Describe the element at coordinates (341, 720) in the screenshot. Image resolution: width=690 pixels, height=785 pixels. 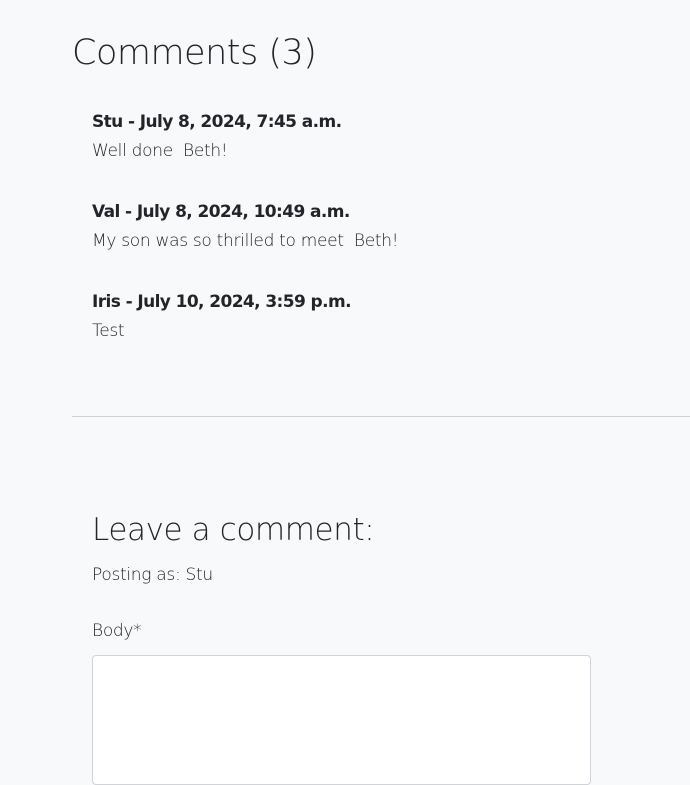
I see `comment-body-textarea` at that location.